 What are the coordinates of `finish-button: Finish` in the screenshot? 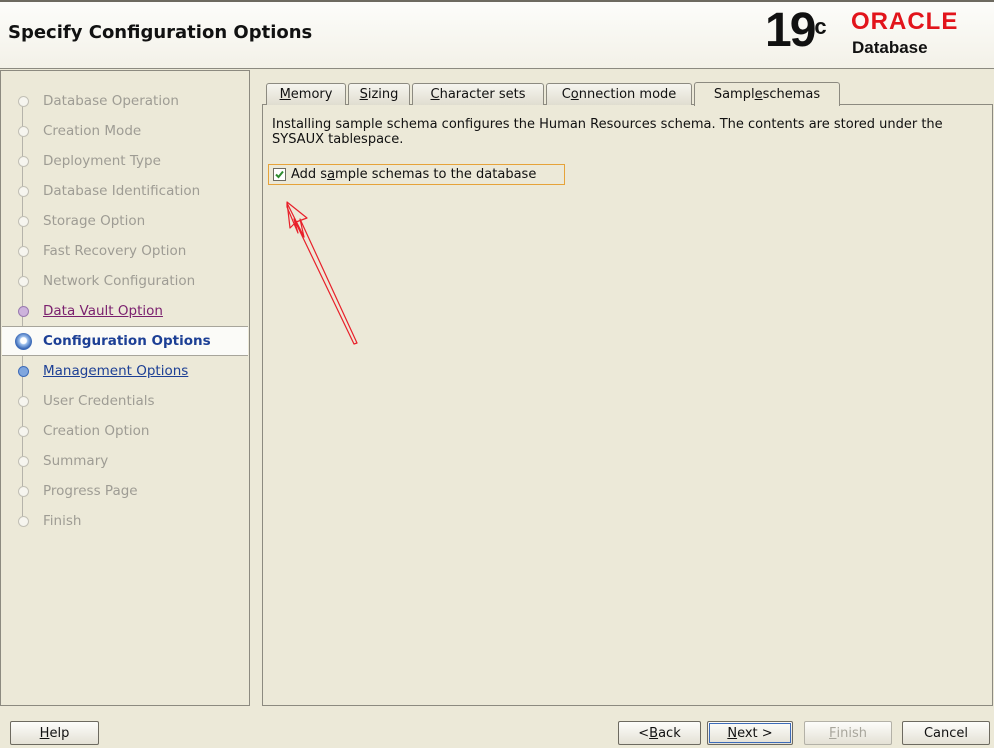 It's located at (848, 733).